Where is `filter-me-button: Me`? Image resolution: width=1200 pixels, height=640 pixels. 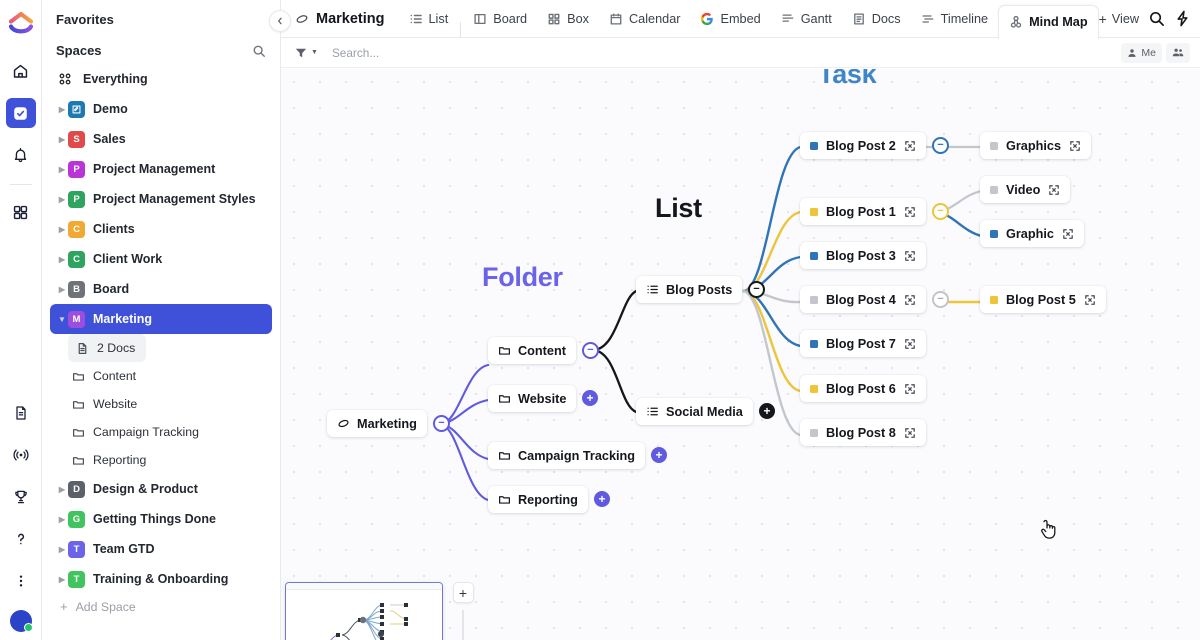
filter-me-button: Me is located at coordinates (1141, 52).